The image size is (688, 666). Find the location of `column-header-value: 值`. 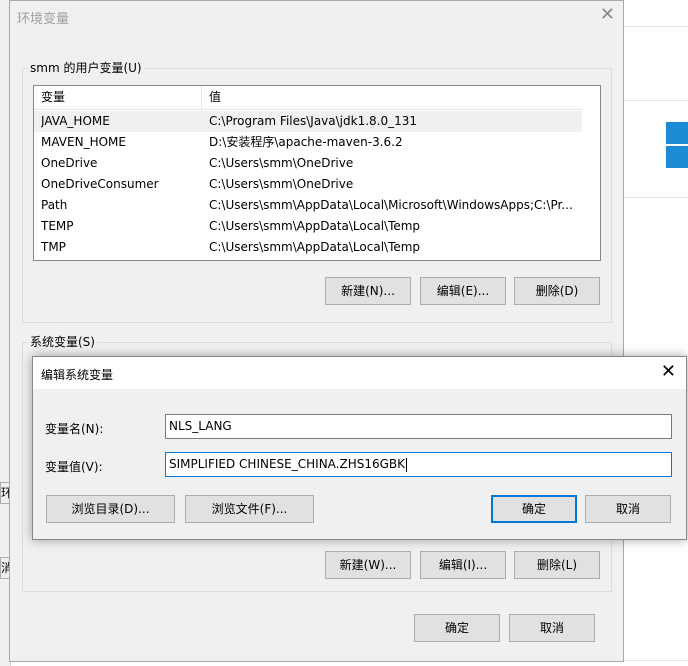

column-header-value: 值 is located at coordinates (392, 97).